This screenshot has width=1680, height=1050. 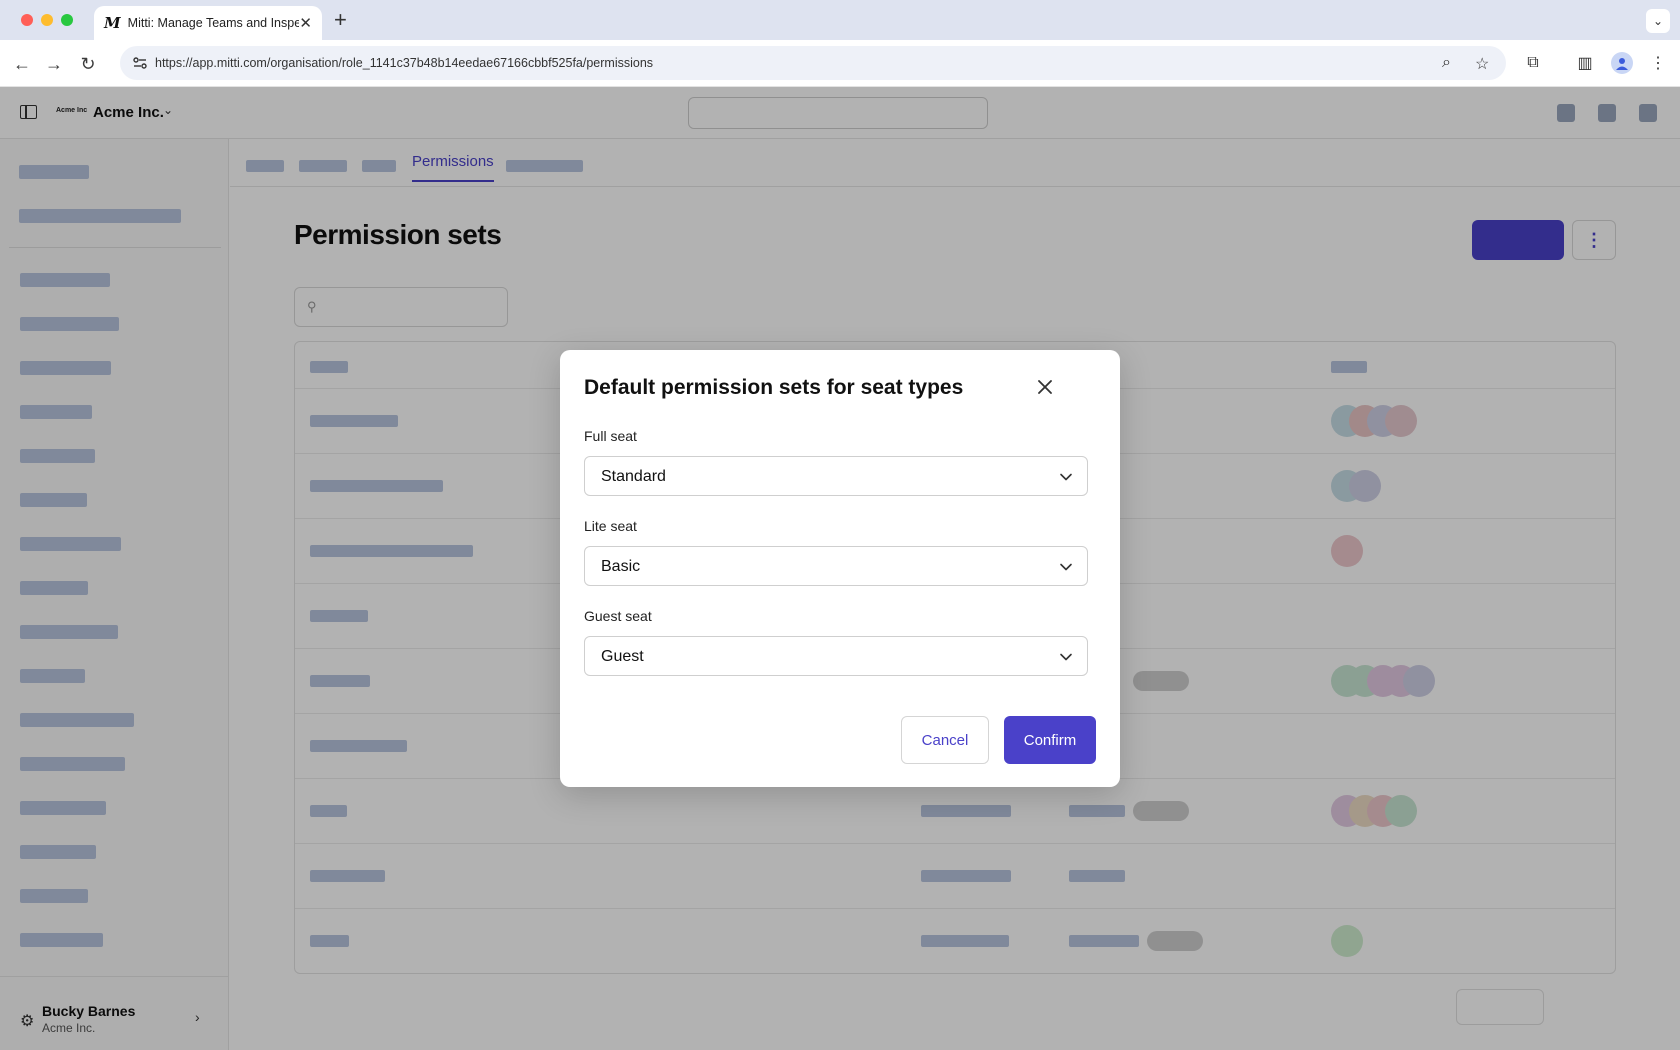 What do you see at coordinates (305, 23) in the screenshot?
I see `tab-close-icon: ✕` at bounding box center [305, 23].